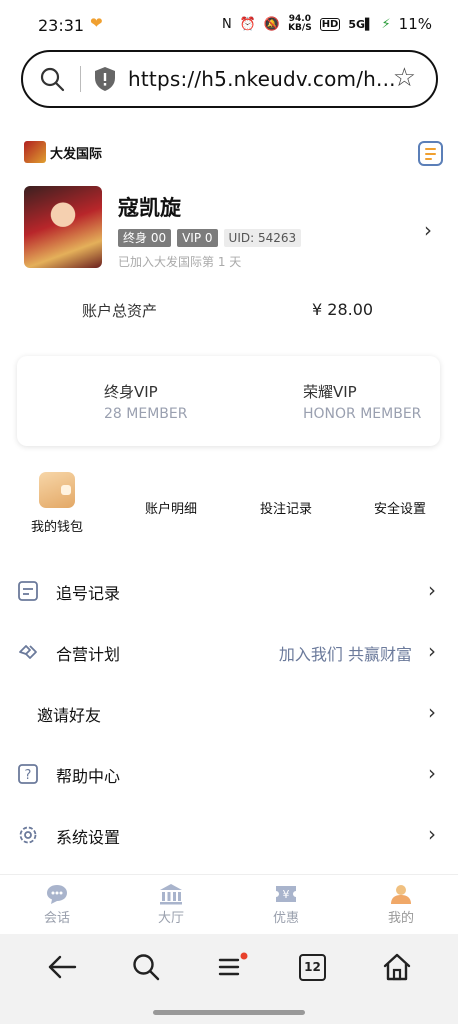 Image resolution: width=458 pixels, height=1024 pixels. I want to click on menu-item-label: 系统设置, so click(88, 837).